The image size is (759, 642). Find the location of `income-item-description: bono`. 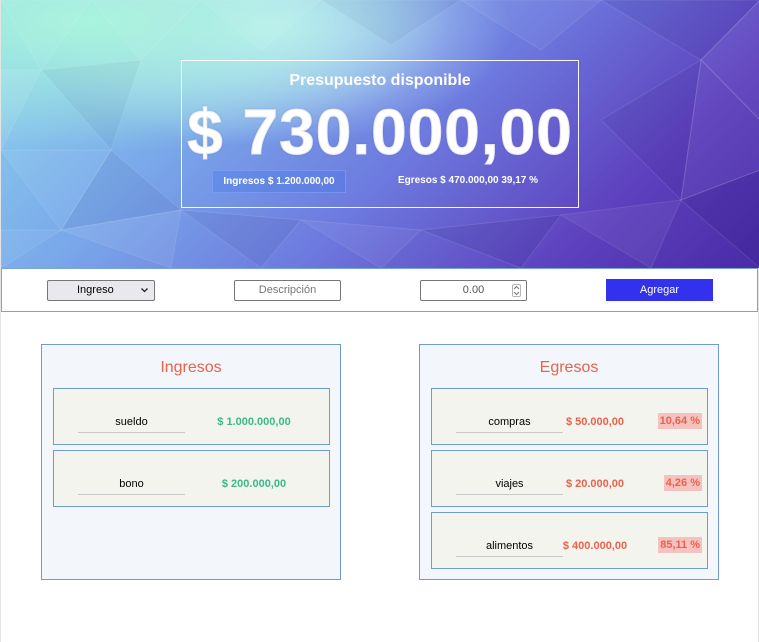

income-item-description: bono is located at coordinates (131, 486).